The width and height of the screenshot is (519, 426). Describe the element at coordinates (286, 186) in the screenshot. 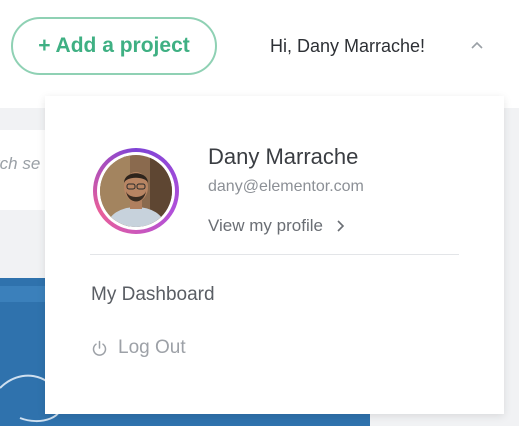

I see `user-email: dany@elementor.com` at that location.